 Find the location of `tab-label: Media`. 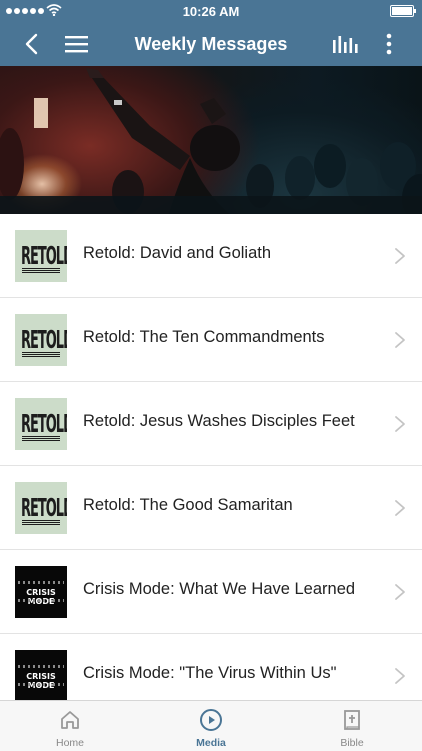

tab-label: Media is located at coordinates (211, 743).